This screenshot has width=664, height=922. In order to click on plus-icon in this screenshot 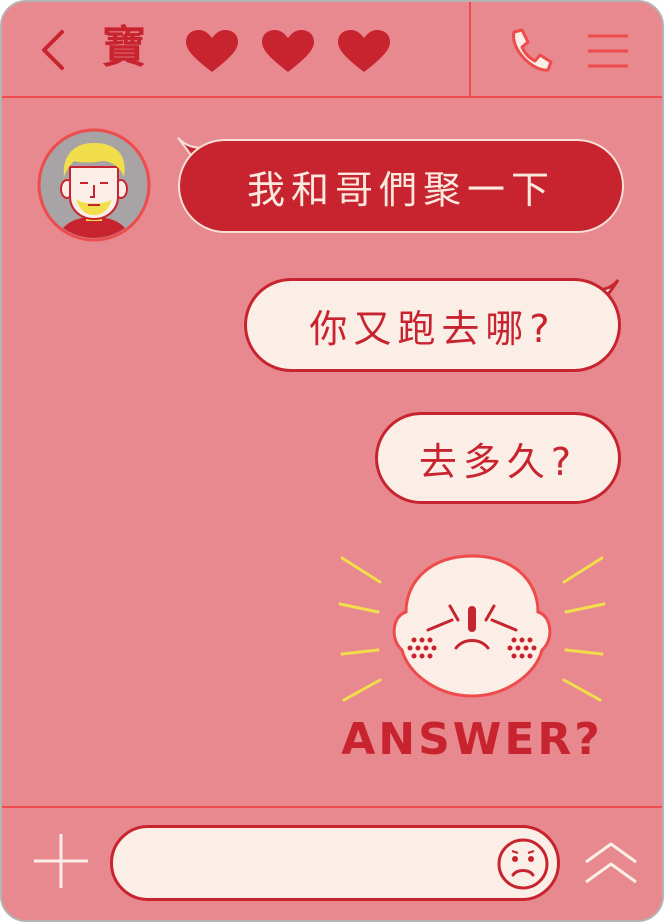, I will do `click(61, 861)`.